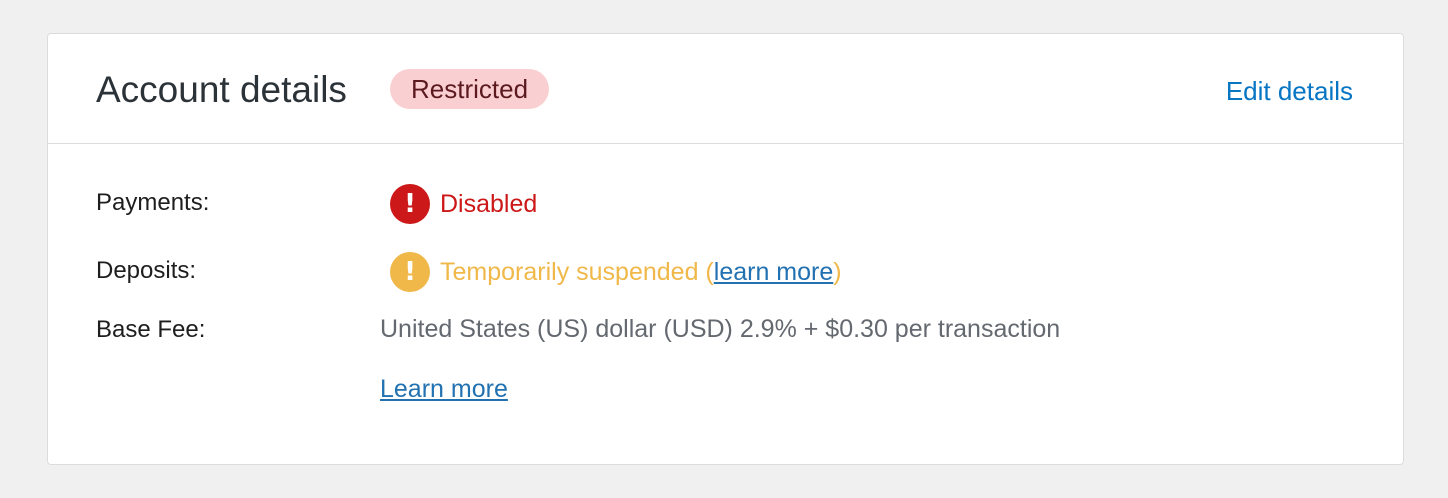 The width and height of the screenshot is (1448, 498). Describe the element at coordinates (706, 272) in the screenshot. I see `paren-open: (` at that location.